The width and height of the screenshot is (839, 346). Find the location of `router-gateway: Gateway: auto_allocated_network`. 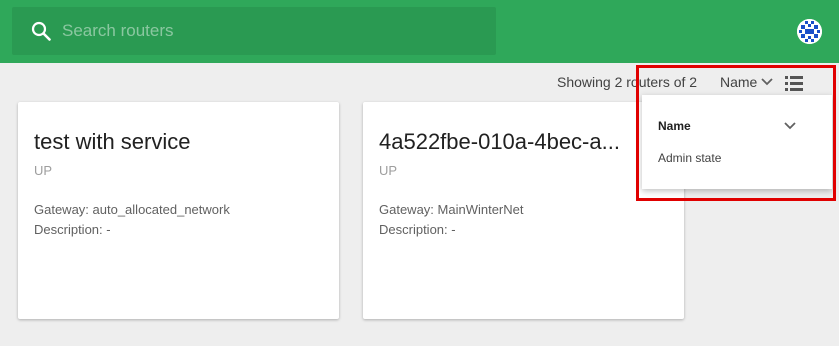

router-gateway: Gateway: auto_allocated_network is located at coordinates (132, 209).